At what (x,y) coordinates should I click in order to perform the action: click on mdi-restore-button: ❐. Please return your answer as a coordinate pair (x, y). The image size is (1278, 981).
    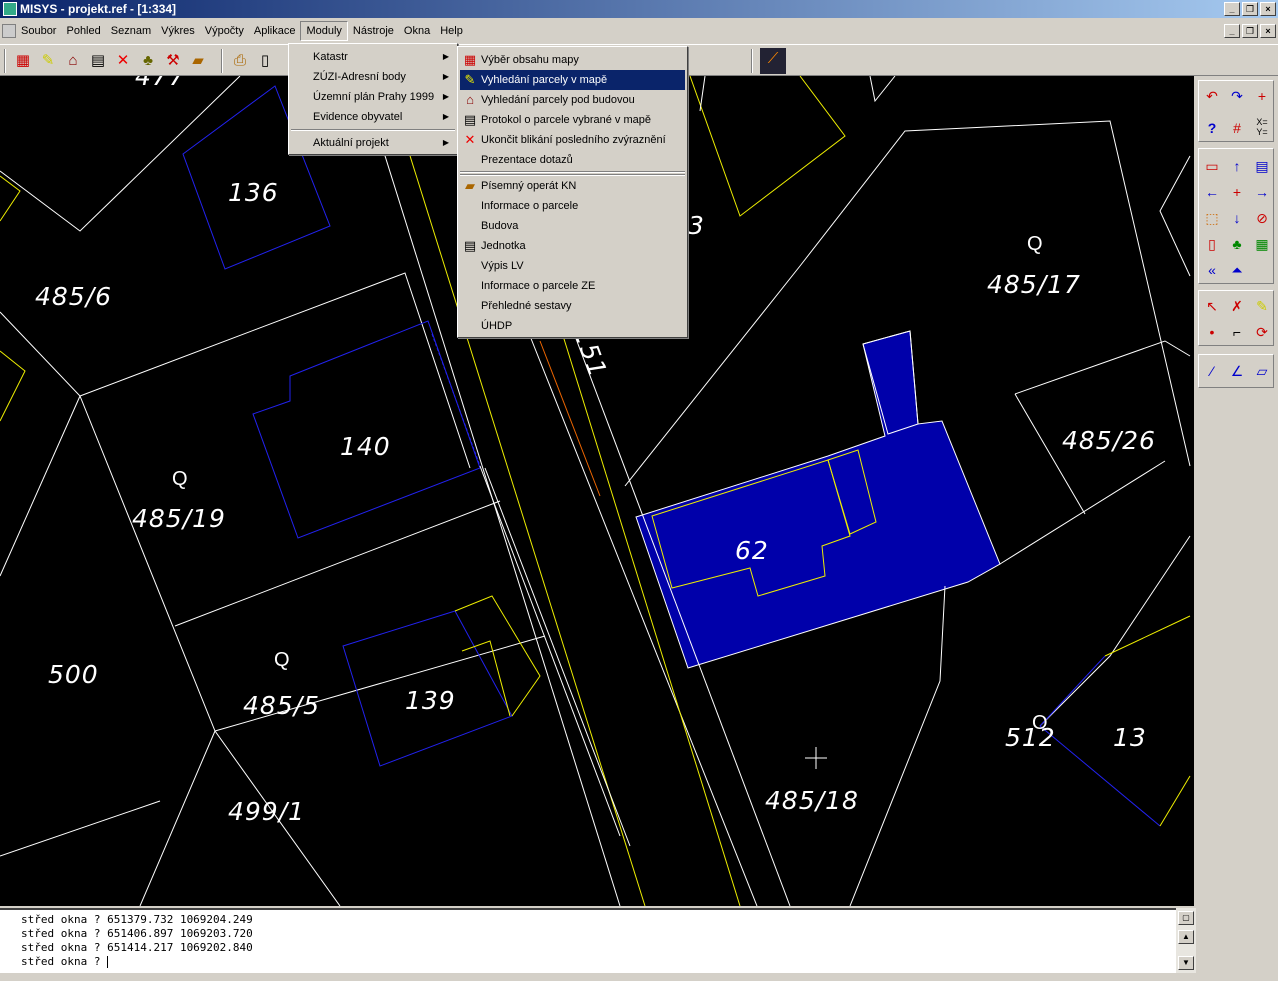
    Looking at the image, I should click on (1250, 31).